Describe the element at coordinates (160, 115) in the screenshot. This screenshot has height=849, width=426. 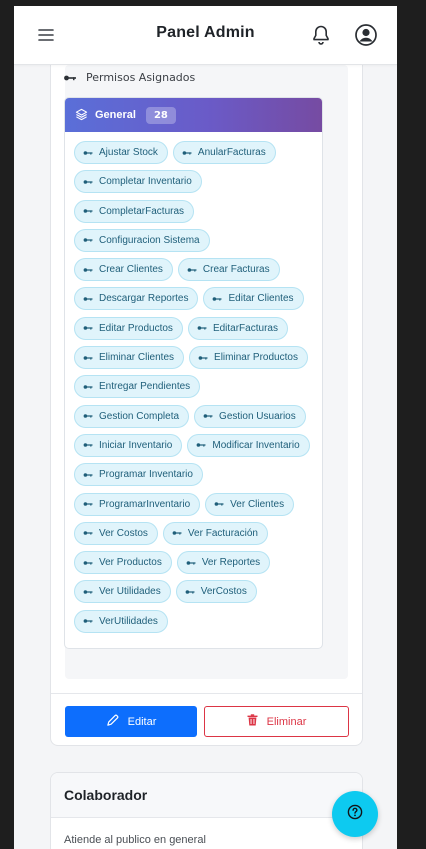
I see `permission-count-badge: 28` at that location.